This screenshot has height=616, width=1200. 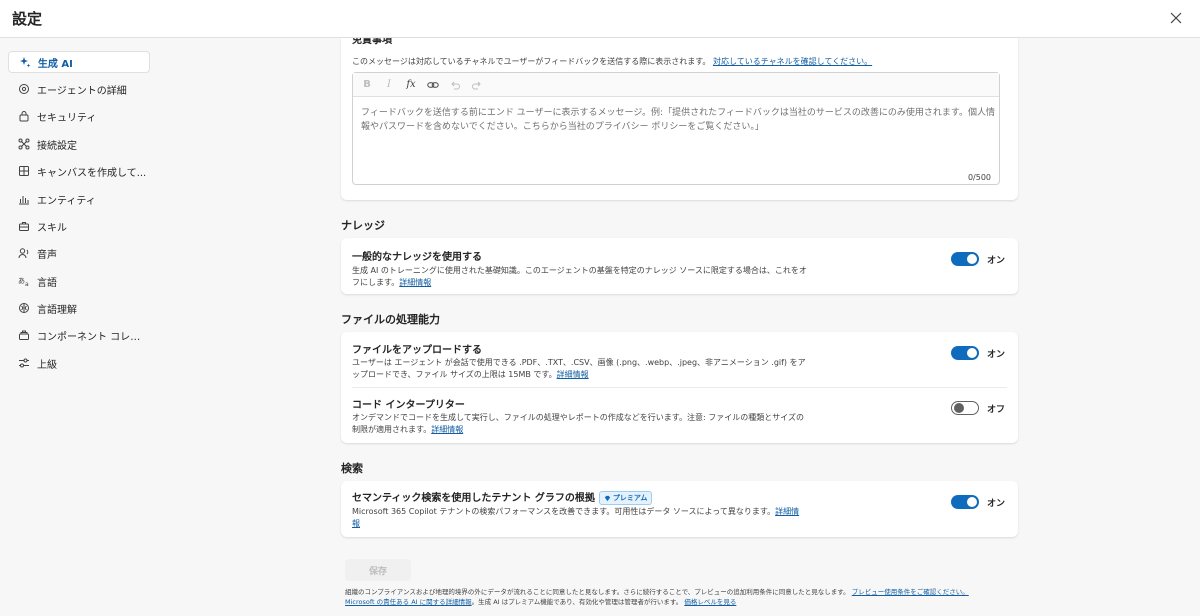 I want to click on bold-icon: B, so click(x=367, y=85).